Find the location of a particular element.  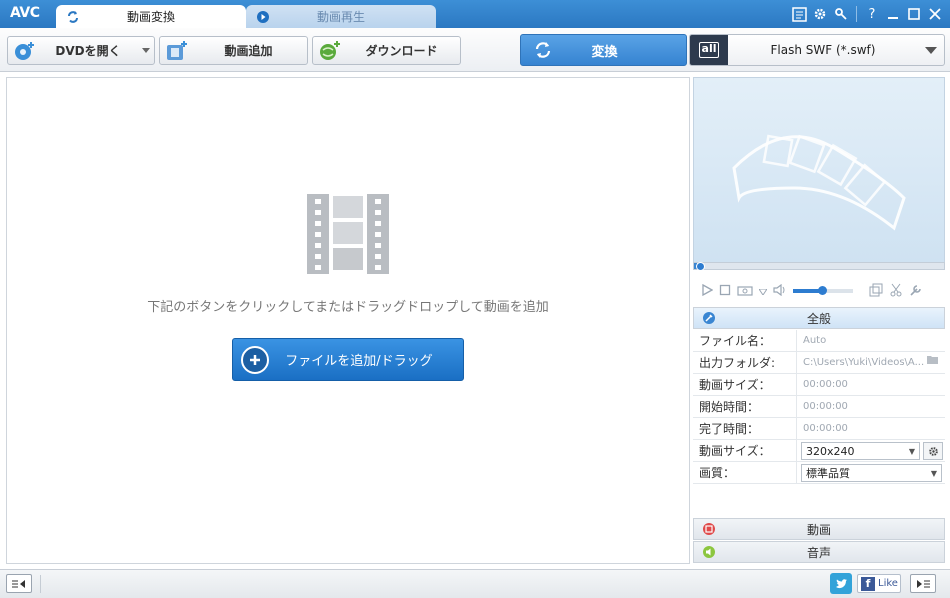

prop-value: 320x240 is located at coordinates (830, 451).